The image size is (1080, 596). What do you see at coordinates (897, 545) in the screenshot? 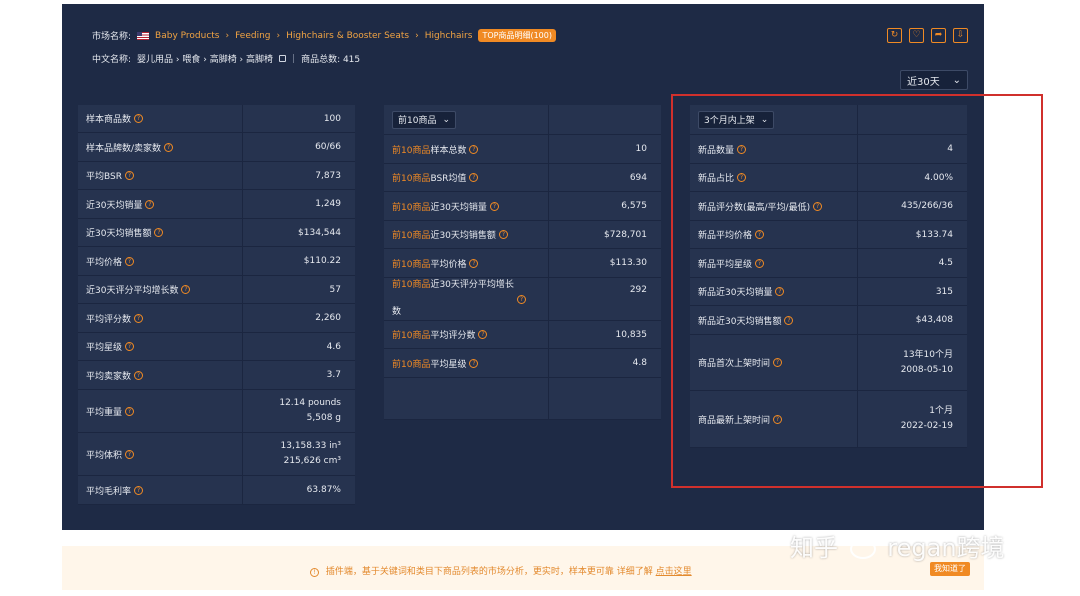
I see `watermark: 知乎 regan跨境` at bounding box center [897, 545].